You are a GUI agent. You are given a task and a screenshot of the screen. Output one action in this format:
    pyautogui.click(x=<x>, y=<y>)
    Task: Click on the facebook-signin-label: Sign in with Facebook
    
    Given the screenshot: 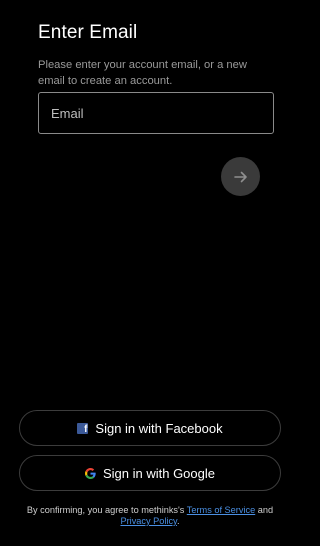 What is the action you would take?
    pyautogui.click(x=159, y=428)
    